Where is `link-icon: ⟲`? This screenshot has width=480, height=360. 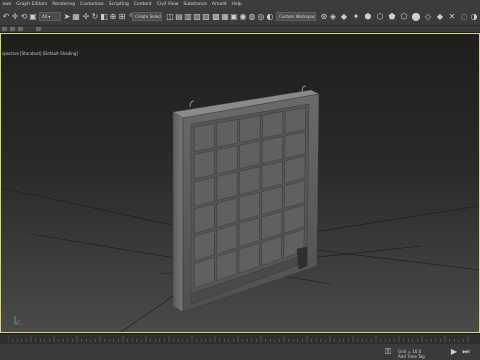 link-icon: ⟲ is located at coordinates (24, 17).